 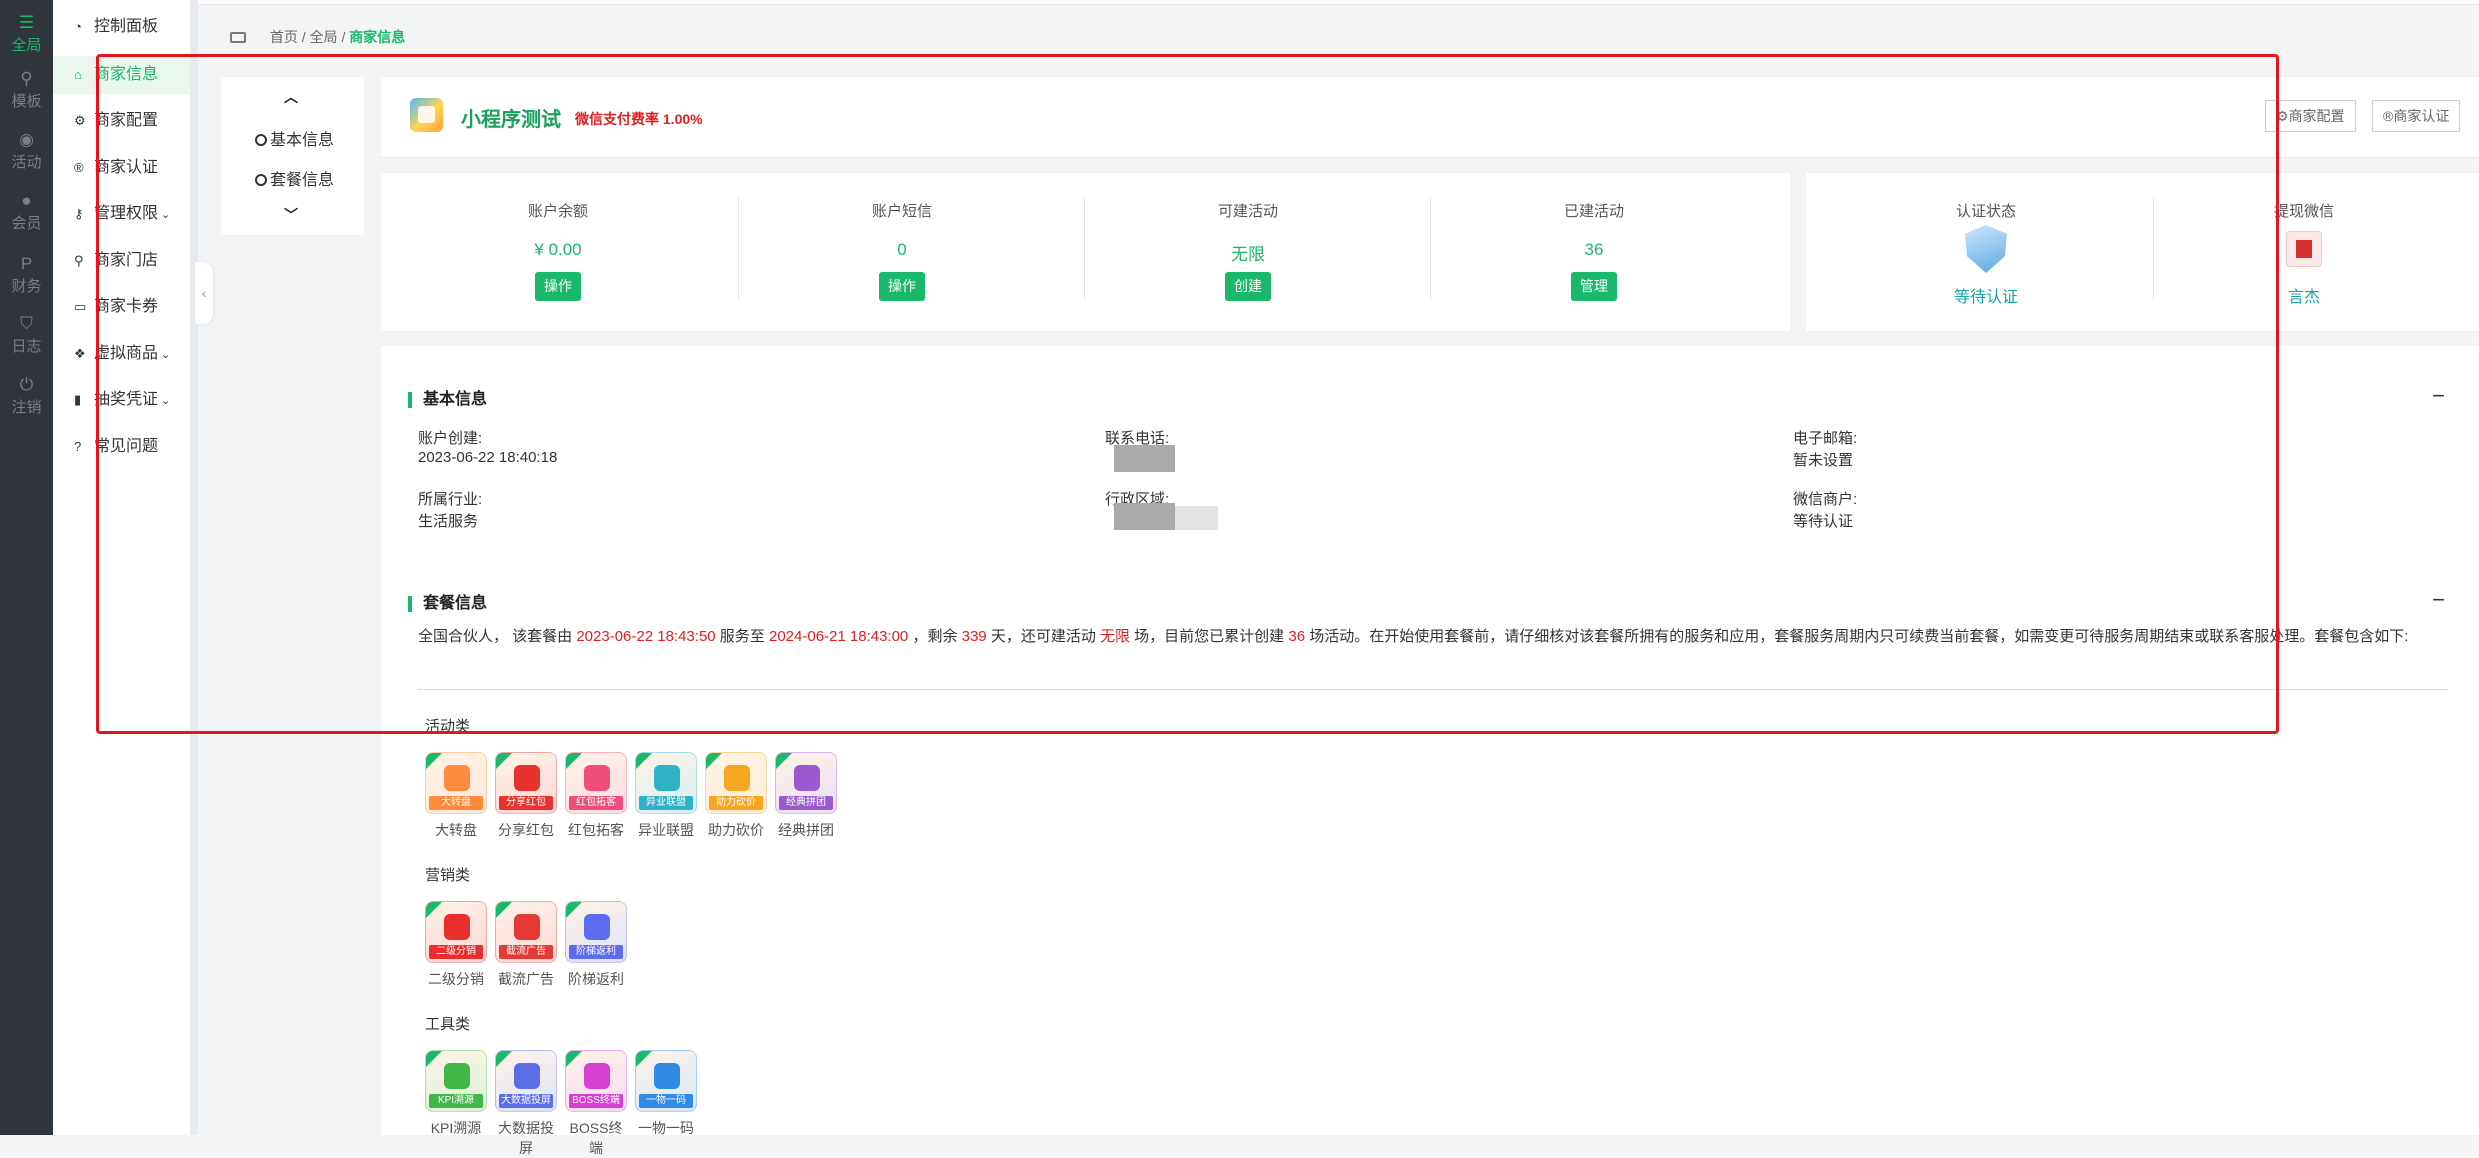 I want to click on app-name: 二级分销, so click(x=456, y=979).